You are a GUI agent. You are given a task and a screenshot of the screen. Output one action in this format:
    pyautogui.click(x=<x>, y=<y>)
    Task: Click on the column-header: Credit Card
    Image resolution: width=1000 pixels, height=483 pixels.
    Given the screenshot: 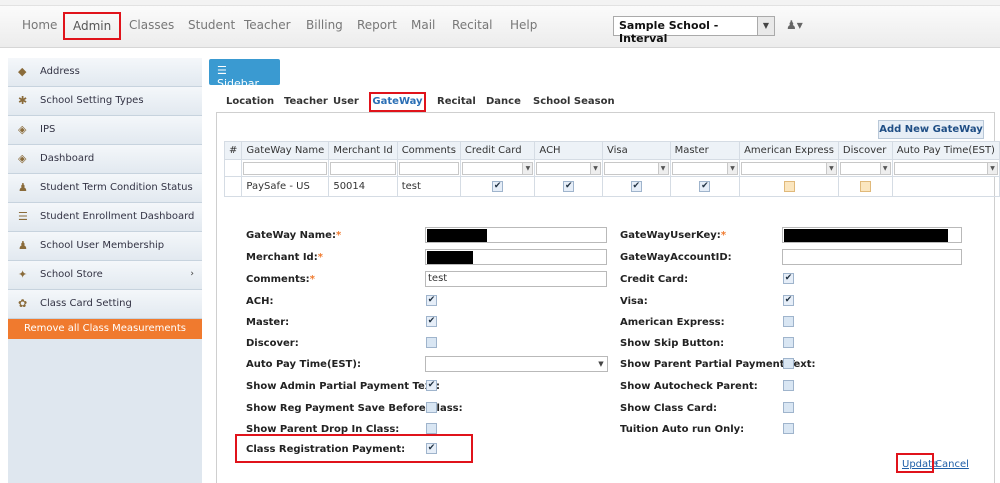 What is the action you would take?
    pyautogui.click(x=497, y=150)
    